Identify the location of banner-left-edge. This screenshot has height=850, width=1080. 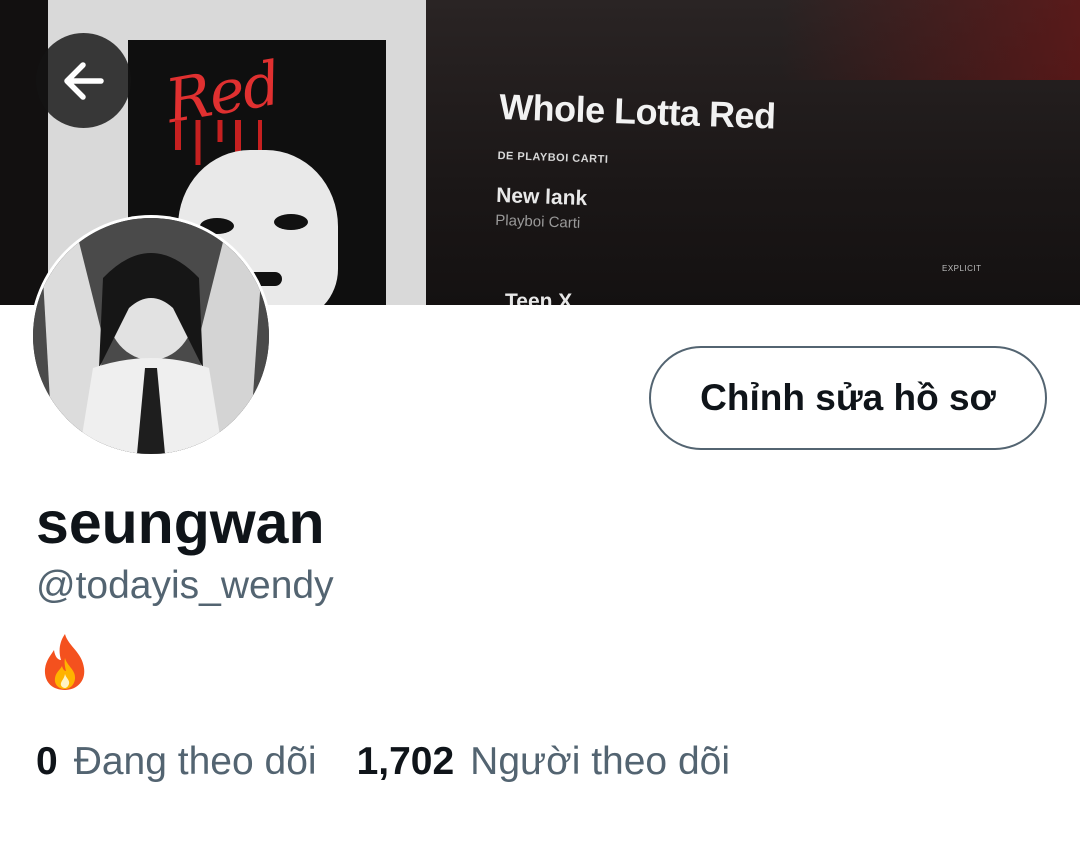
(25, 152).